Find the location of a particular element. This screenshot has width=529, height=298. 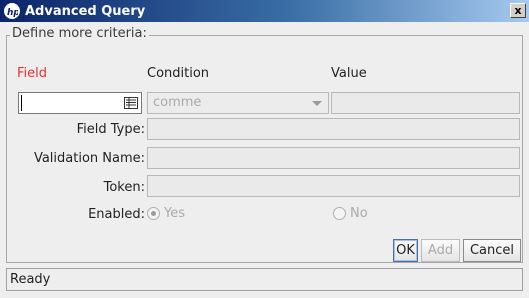

chevron-down-icon is located at coordinates (317, 103).